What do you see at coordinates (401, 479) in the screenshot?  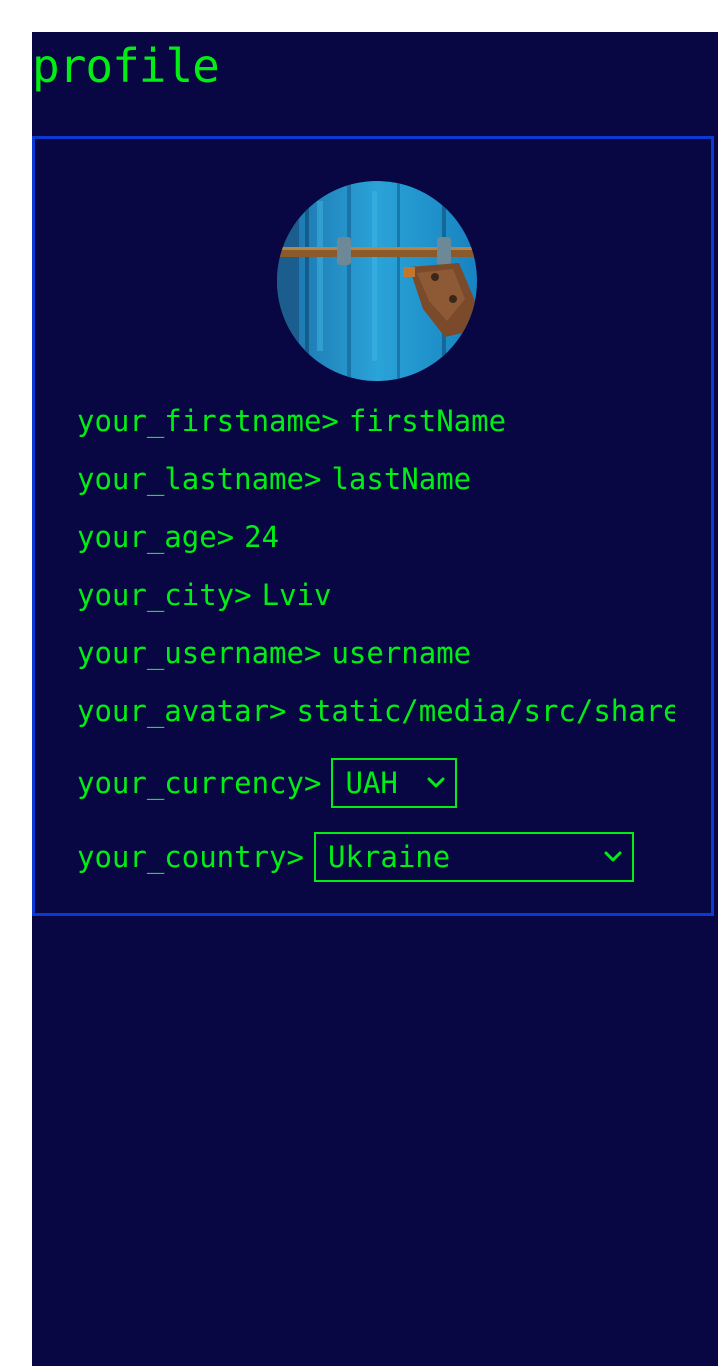 I see `lastname-value: lastName` at bounding box center [401, 479].